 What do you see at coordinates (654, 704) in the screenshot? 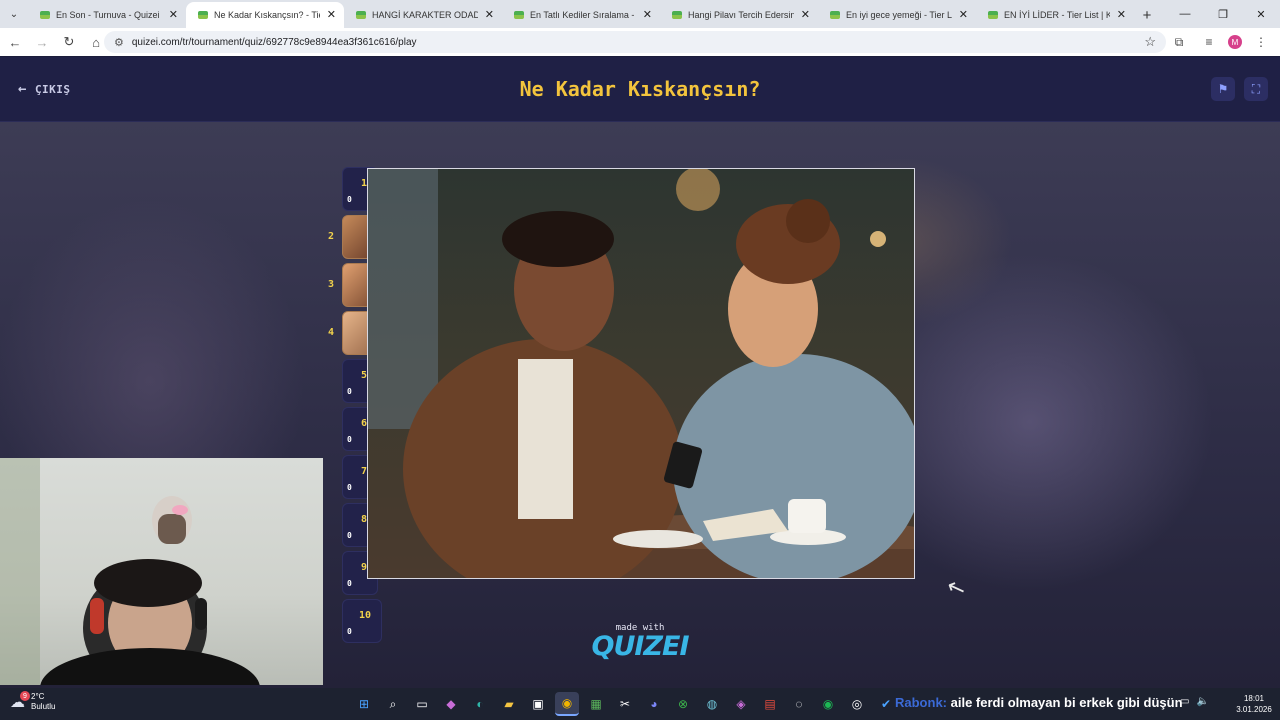
I see `discord-icon: ◕` at bounding box center [654, 704].